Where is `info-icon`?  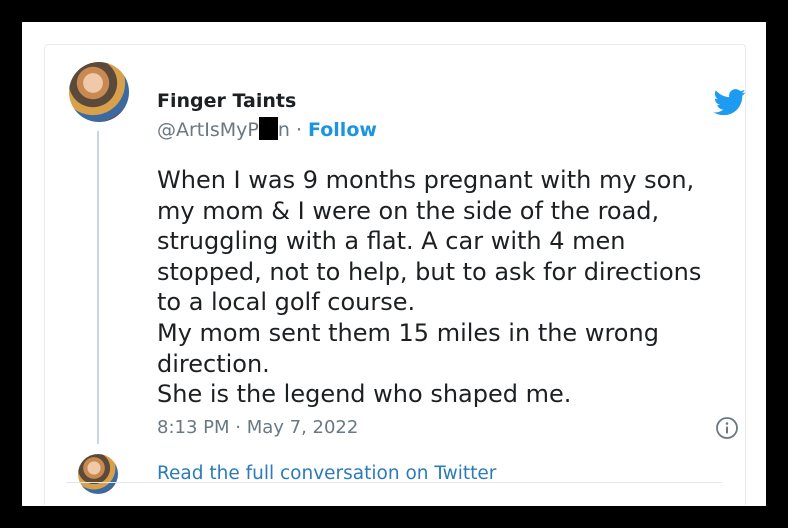 info-icon is located at coordinates (727, 428).